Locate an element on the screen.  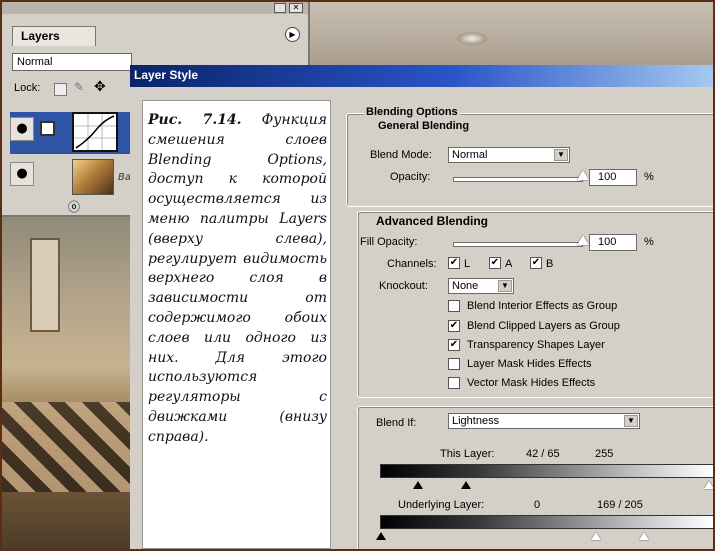
knockout-label: Knockout: is located at coordinates (403, 286).